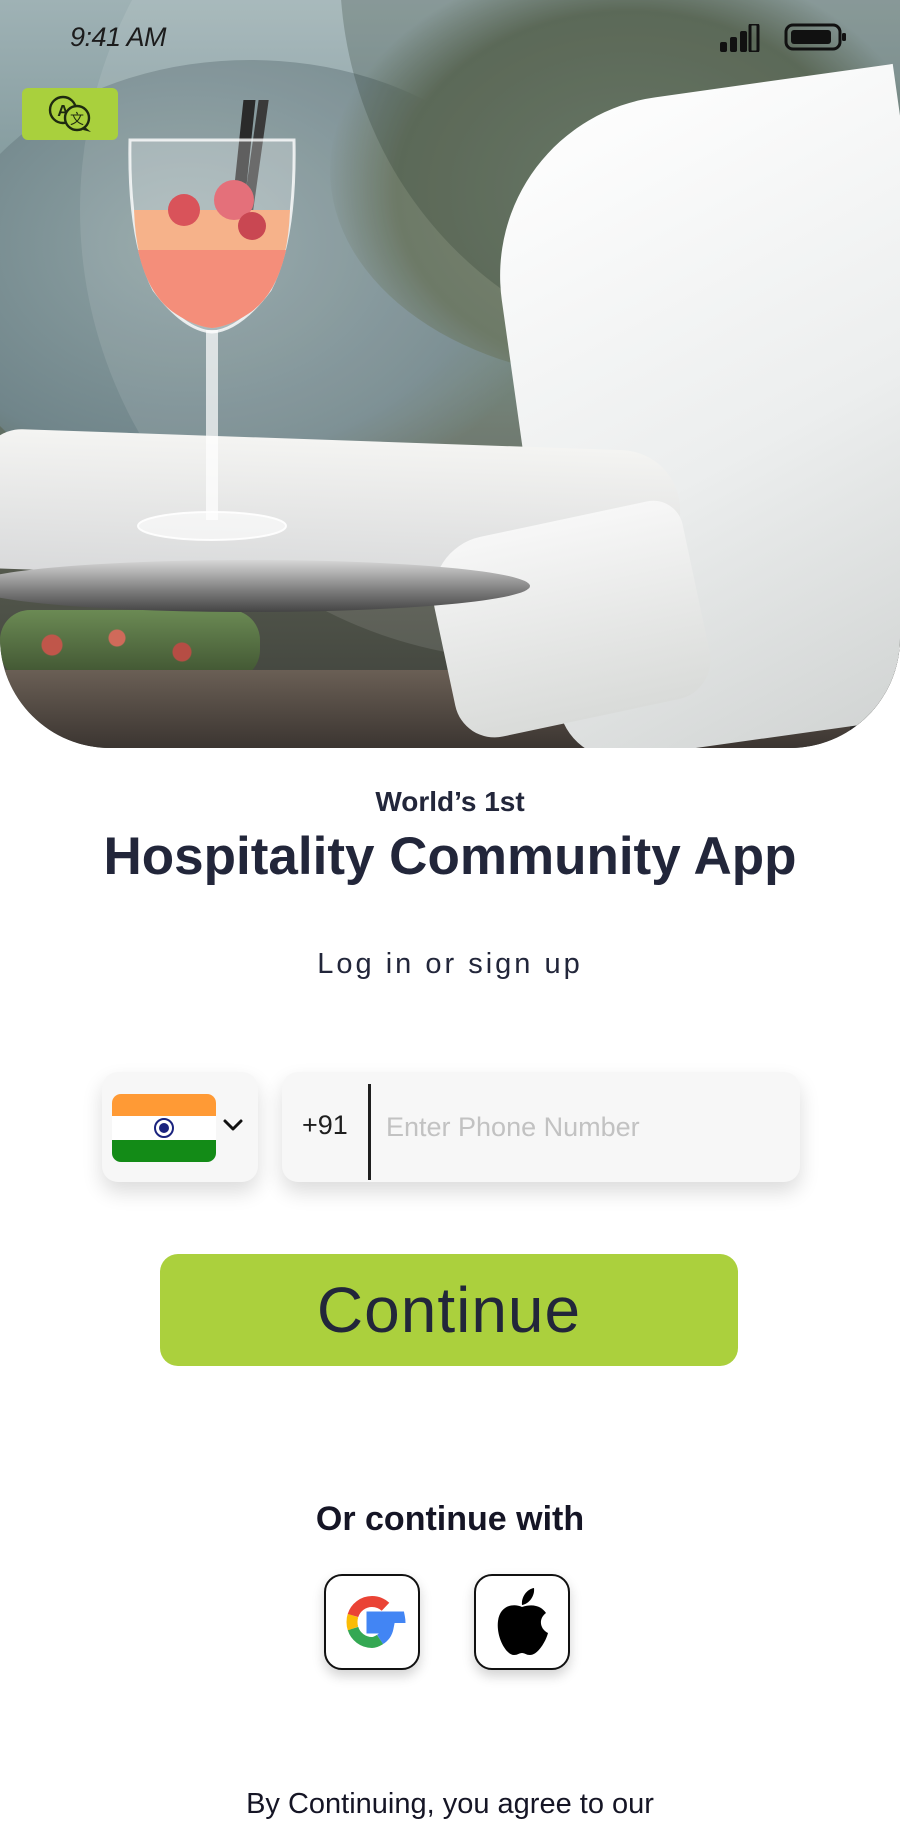 The width and height of the screenshot is (900, 1828). Describe the element at coordinates (325, 1125) in the screenshot. I see `dial-code: +91` at that location.